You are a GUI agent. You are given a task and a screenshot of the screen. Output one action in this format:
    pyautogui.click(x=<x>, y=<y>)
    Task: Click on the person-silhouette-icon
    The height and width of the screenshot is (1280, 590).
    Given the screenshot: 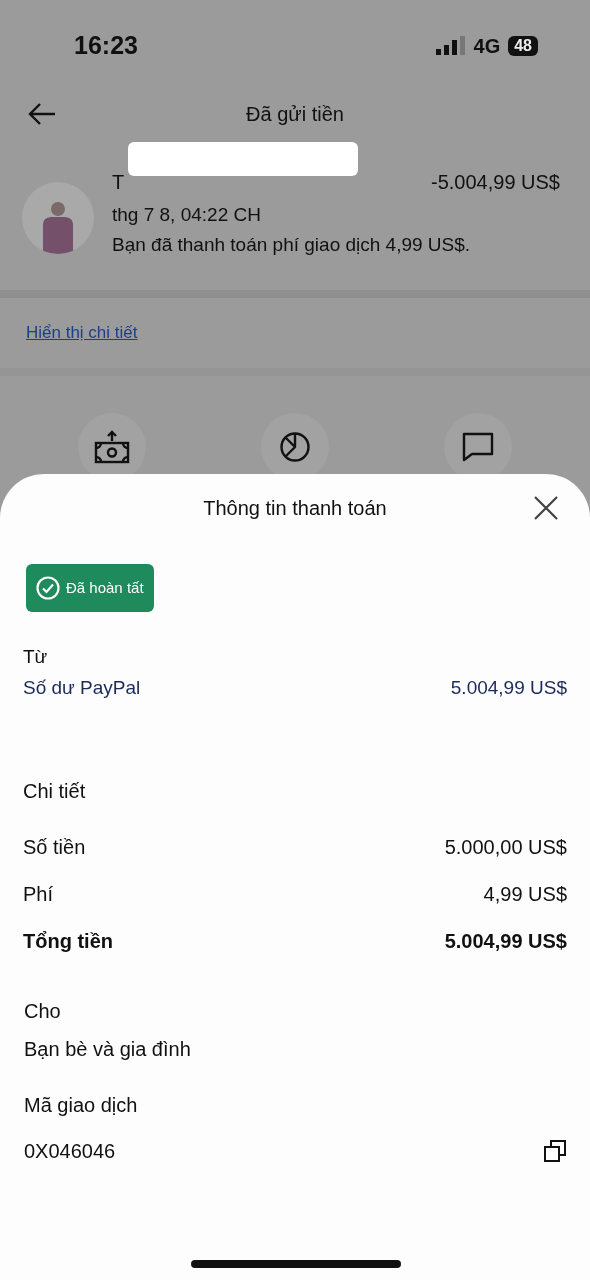 What is the action you would take?
    pyautogui.click(x=58, y=227)
    